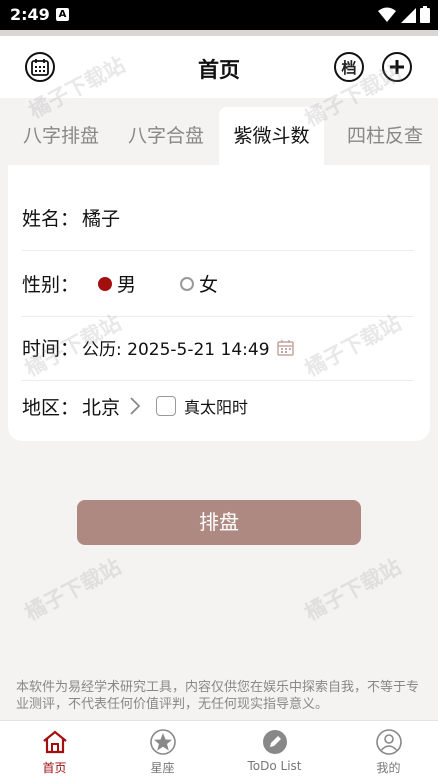 The height and width of the screenshot is (780, 438). Describe the element at coordinates (209, 285) in the screenshot. I see `gender-female-label: 女` at that location.